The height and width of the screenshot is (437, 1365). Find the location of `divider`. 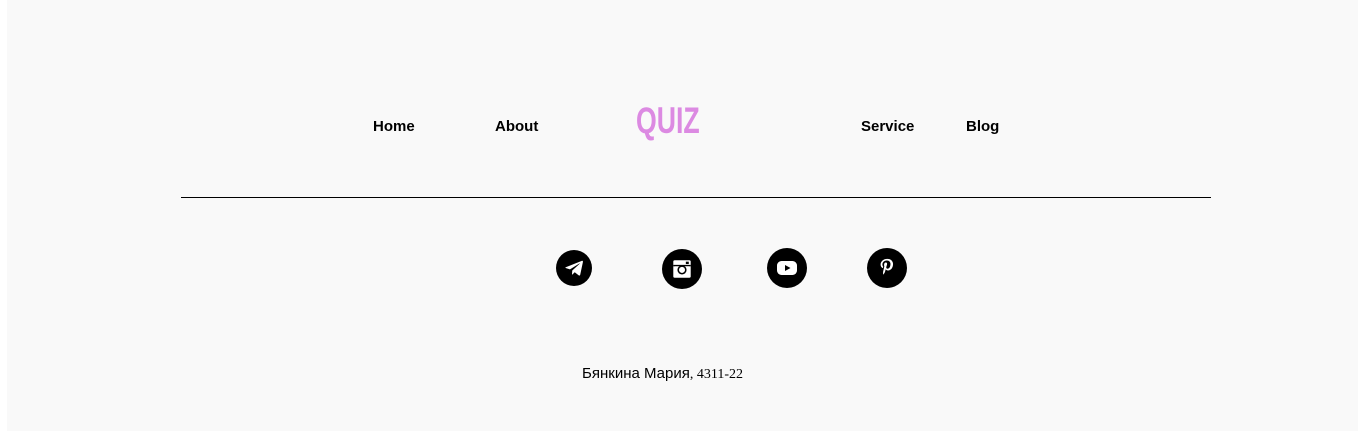

divider is located at coordinates (696, 197).